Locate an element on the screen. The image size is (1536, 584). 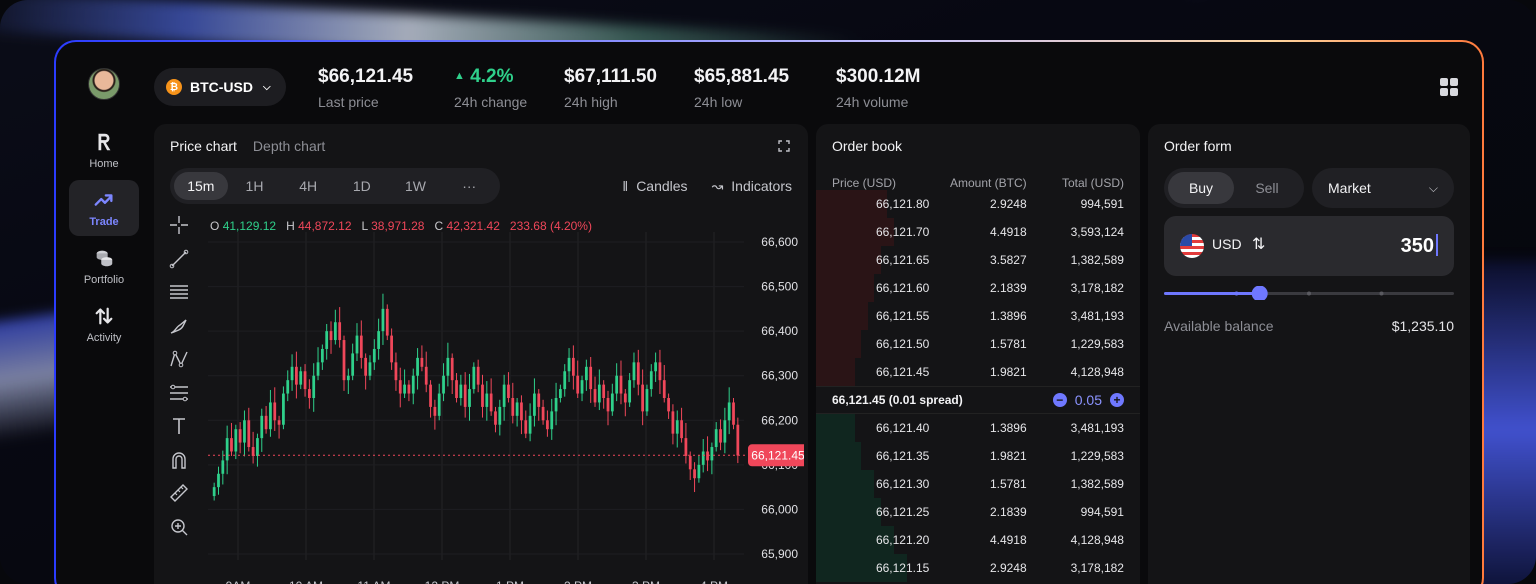
drawing-toolbar is located at coordinates (179, 381).